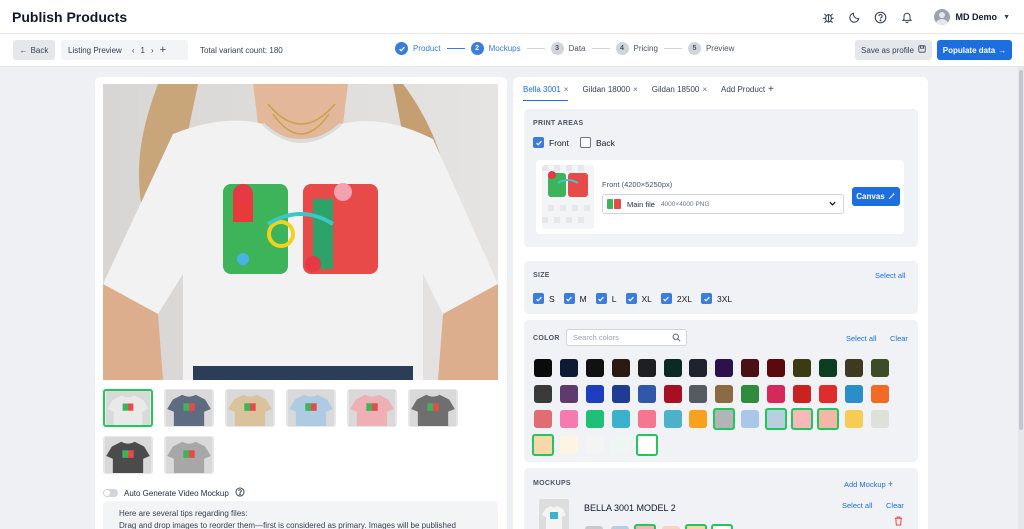 This screenshot has width=1024, height=529. What do you see at coordinates (638, 298) in the screenshot?
I see `size-checkbox: XL` at bounding box center [638, 298].